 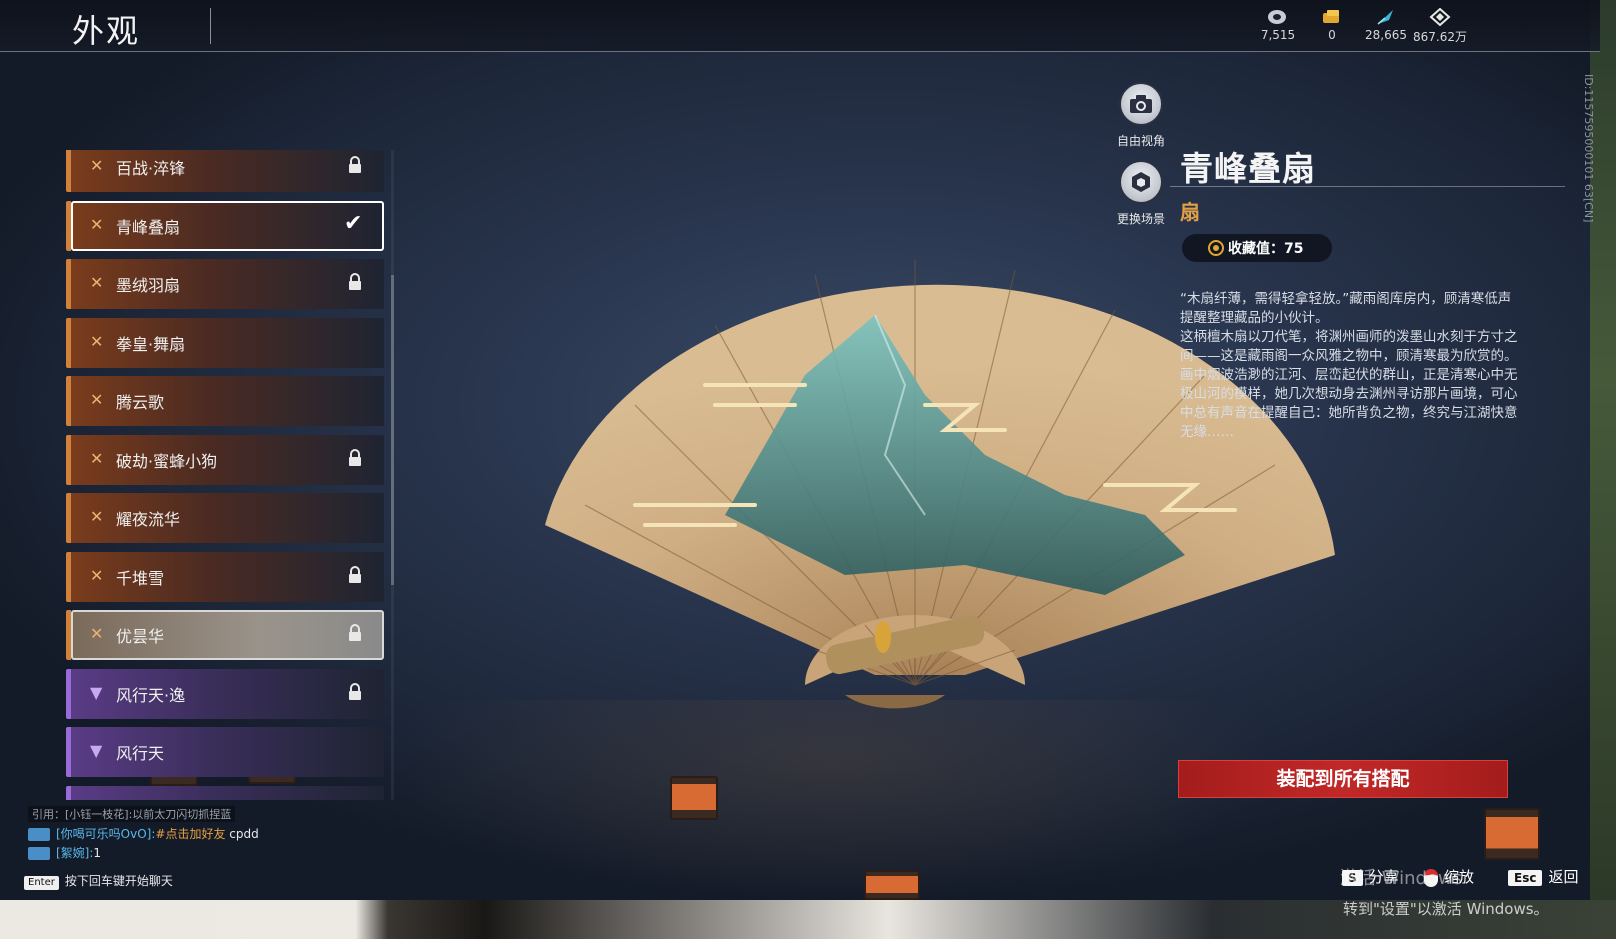 I want to click on camera-icon, so click(x=1141, y=104).